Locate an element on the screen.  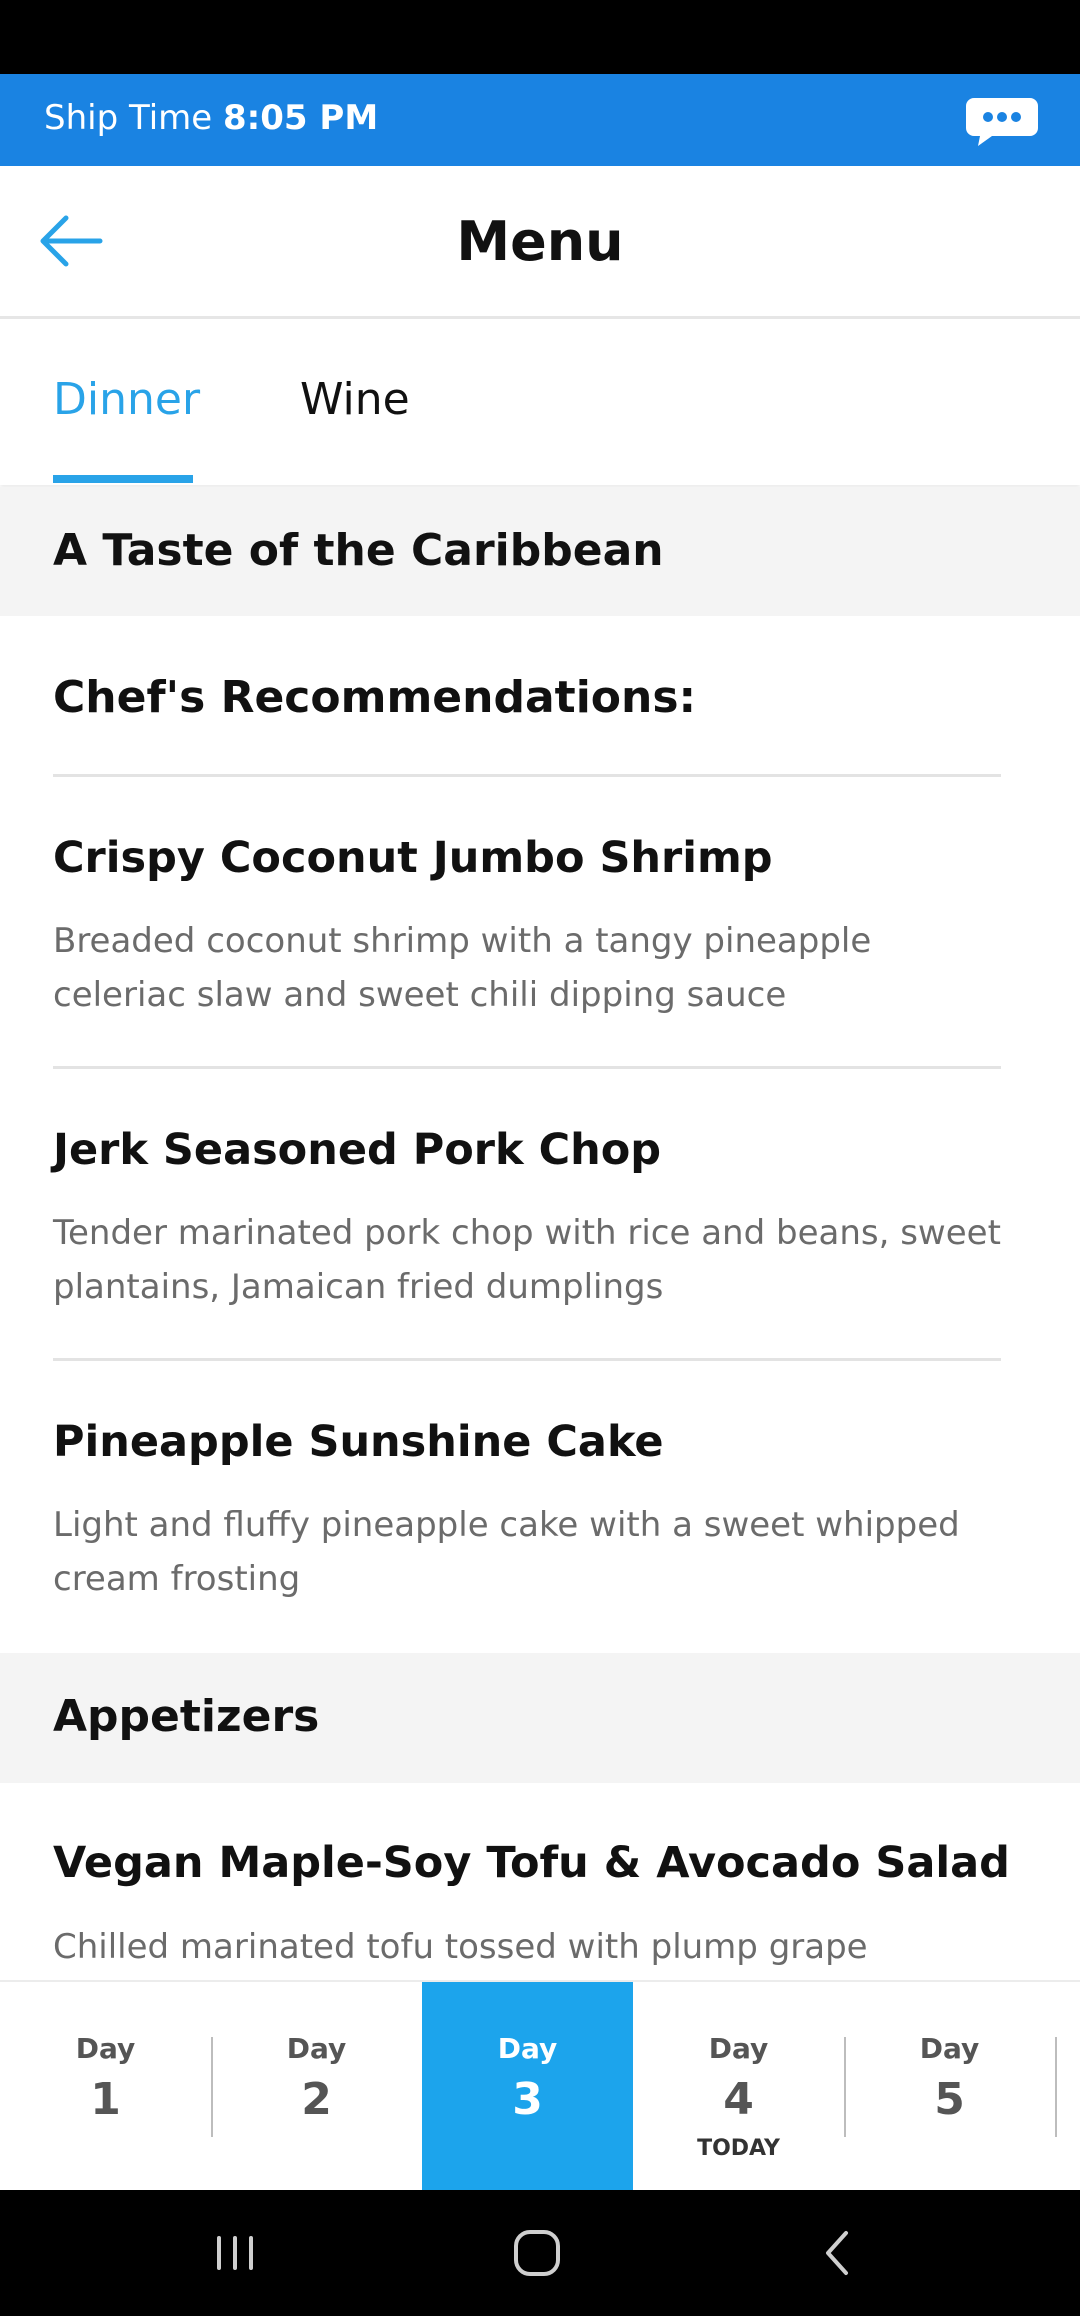
section-title-taste: A Taste of the Caribbean is located at coordinates (358, 550).